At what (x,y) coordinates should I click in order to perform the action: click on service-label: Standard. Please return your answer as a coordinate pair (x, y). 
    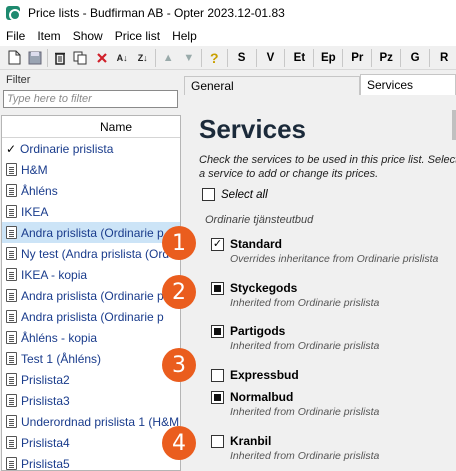
    Looking at the image, I should click on (256, 244).